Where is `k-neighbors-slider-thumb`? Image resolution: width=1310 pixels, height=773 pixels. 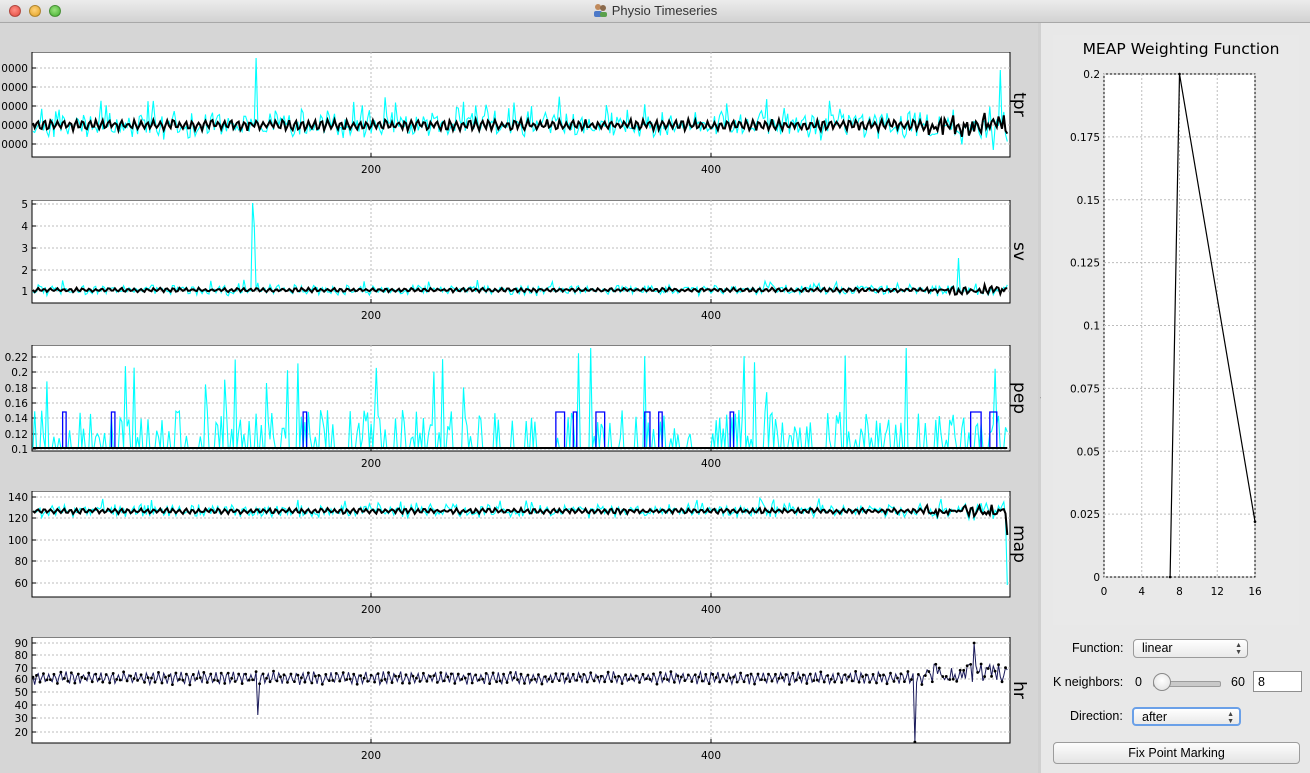
k-neighbors-slider-thumb is located at coordinates (1162, 682).